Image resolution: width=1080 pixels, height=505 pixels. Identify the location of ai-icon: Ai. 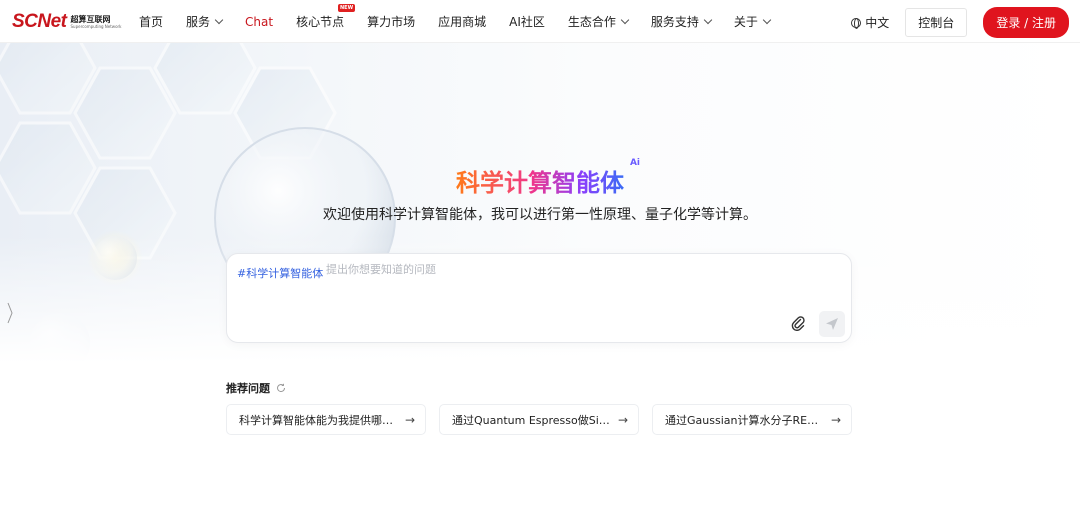
(634, 163).